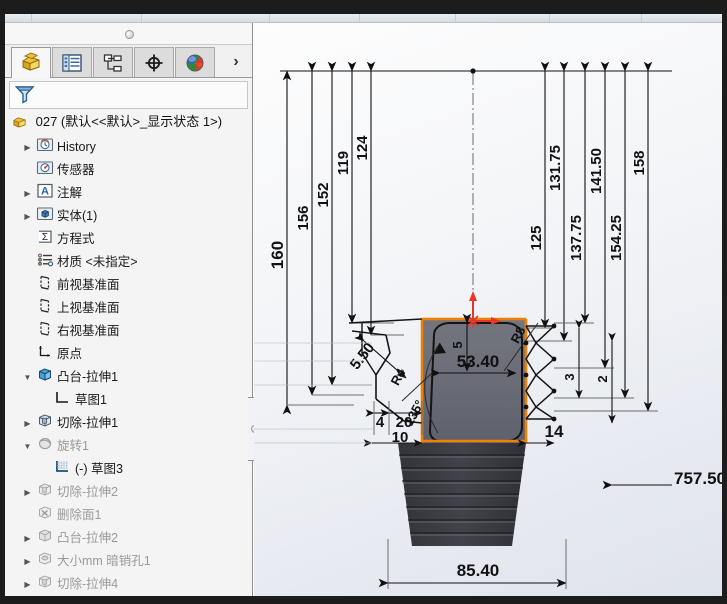  I want to click on panel-pin-dot, so click(129, 34).